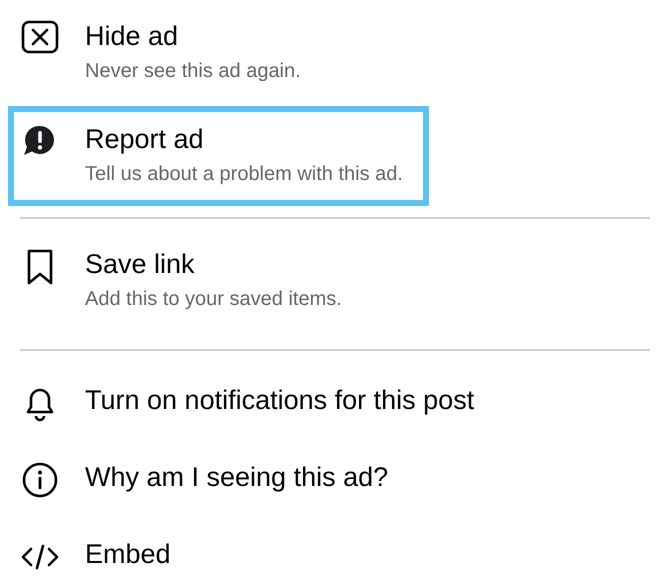  What do you see at coordinates (244, 174) in the screenshot?
I see `item-description: Tell us about a problem with this ad.` at bounding box center [244, 174].